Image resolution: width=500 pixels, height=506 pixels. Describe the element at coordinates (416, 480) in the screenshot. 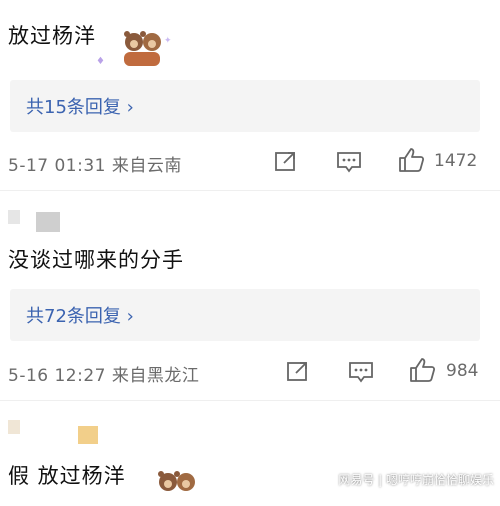

I see `watermark: 网易号 | 嗯哼哼崩恰恰聊娱乐` at that location.